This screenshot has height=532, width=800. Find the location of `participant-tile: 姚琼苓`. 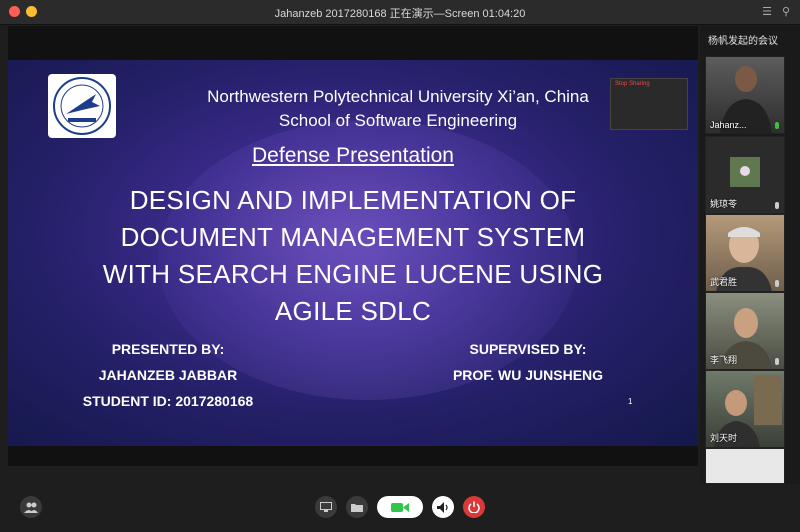

participant-tile: 姚琼苓 is located at coordinates (745, 175).